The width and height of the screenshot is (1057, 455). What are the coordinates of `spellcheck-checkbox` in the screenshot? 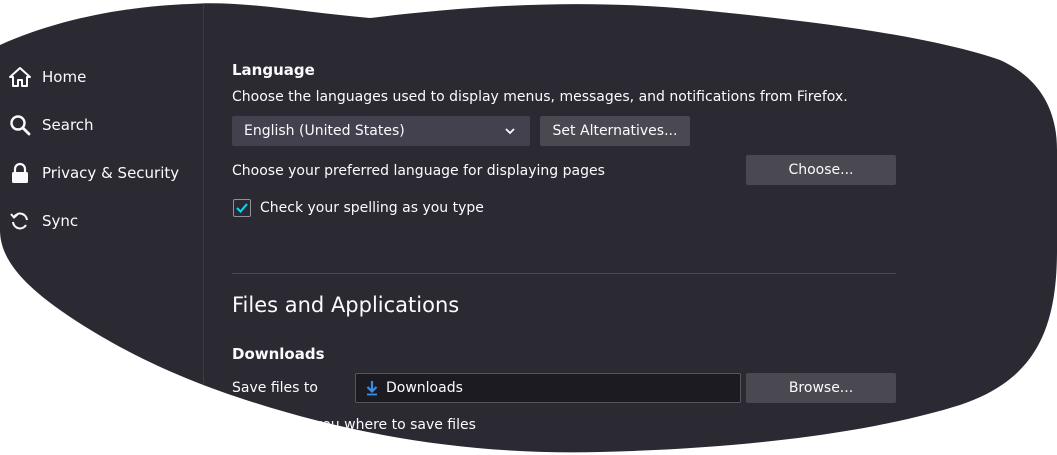 It's located at (242, 208).